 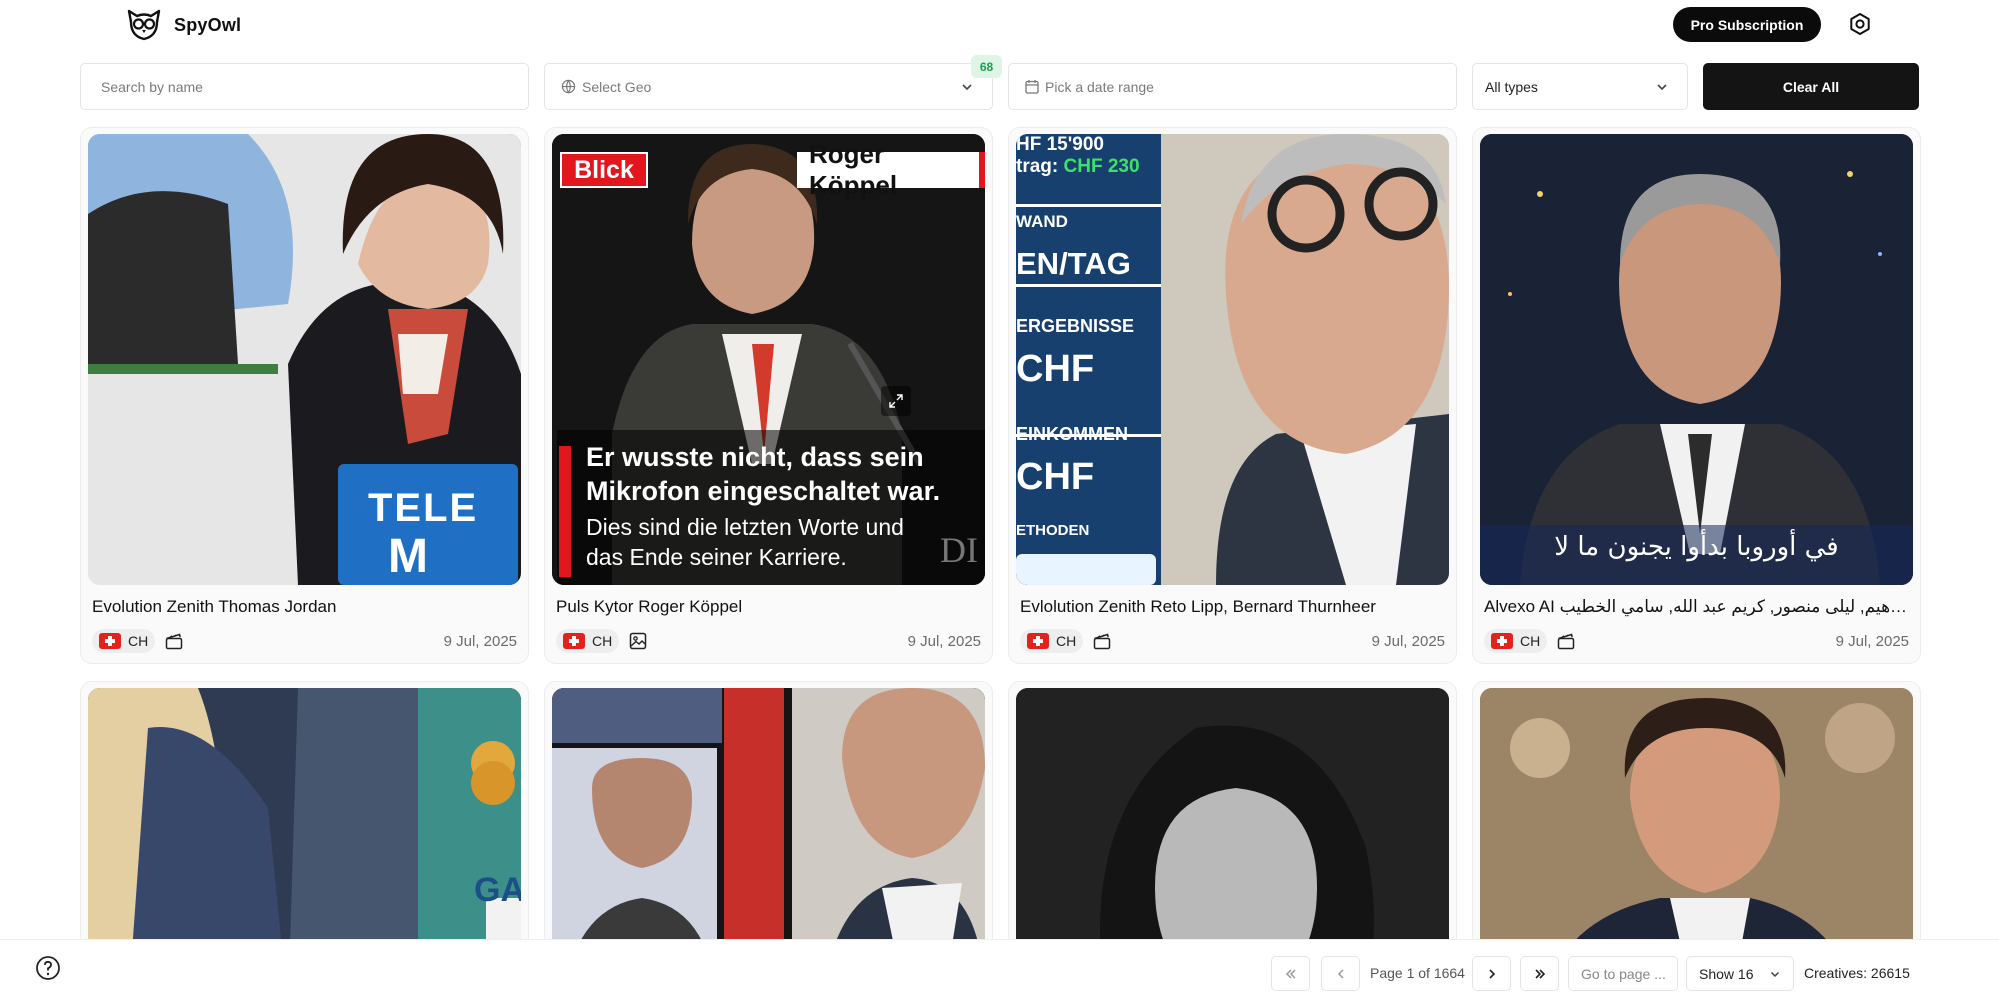 I want to click on subheadline-line1: Dies sind die letzten Worte und, so click(x=745, y=527).